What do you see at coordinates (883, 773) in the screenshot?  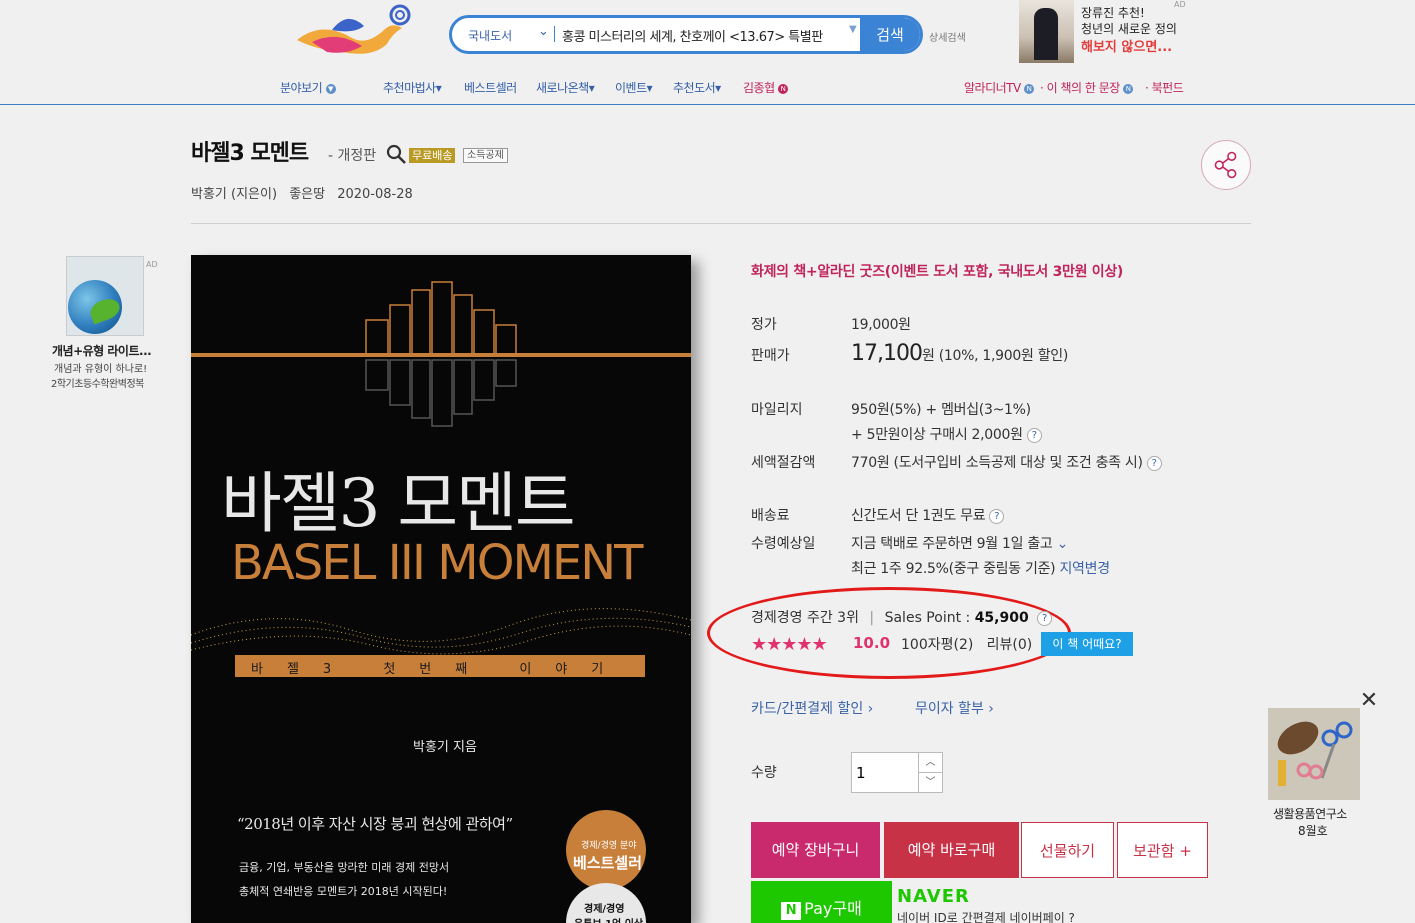 I see `quantity-input` at bounding box center [883, 773].